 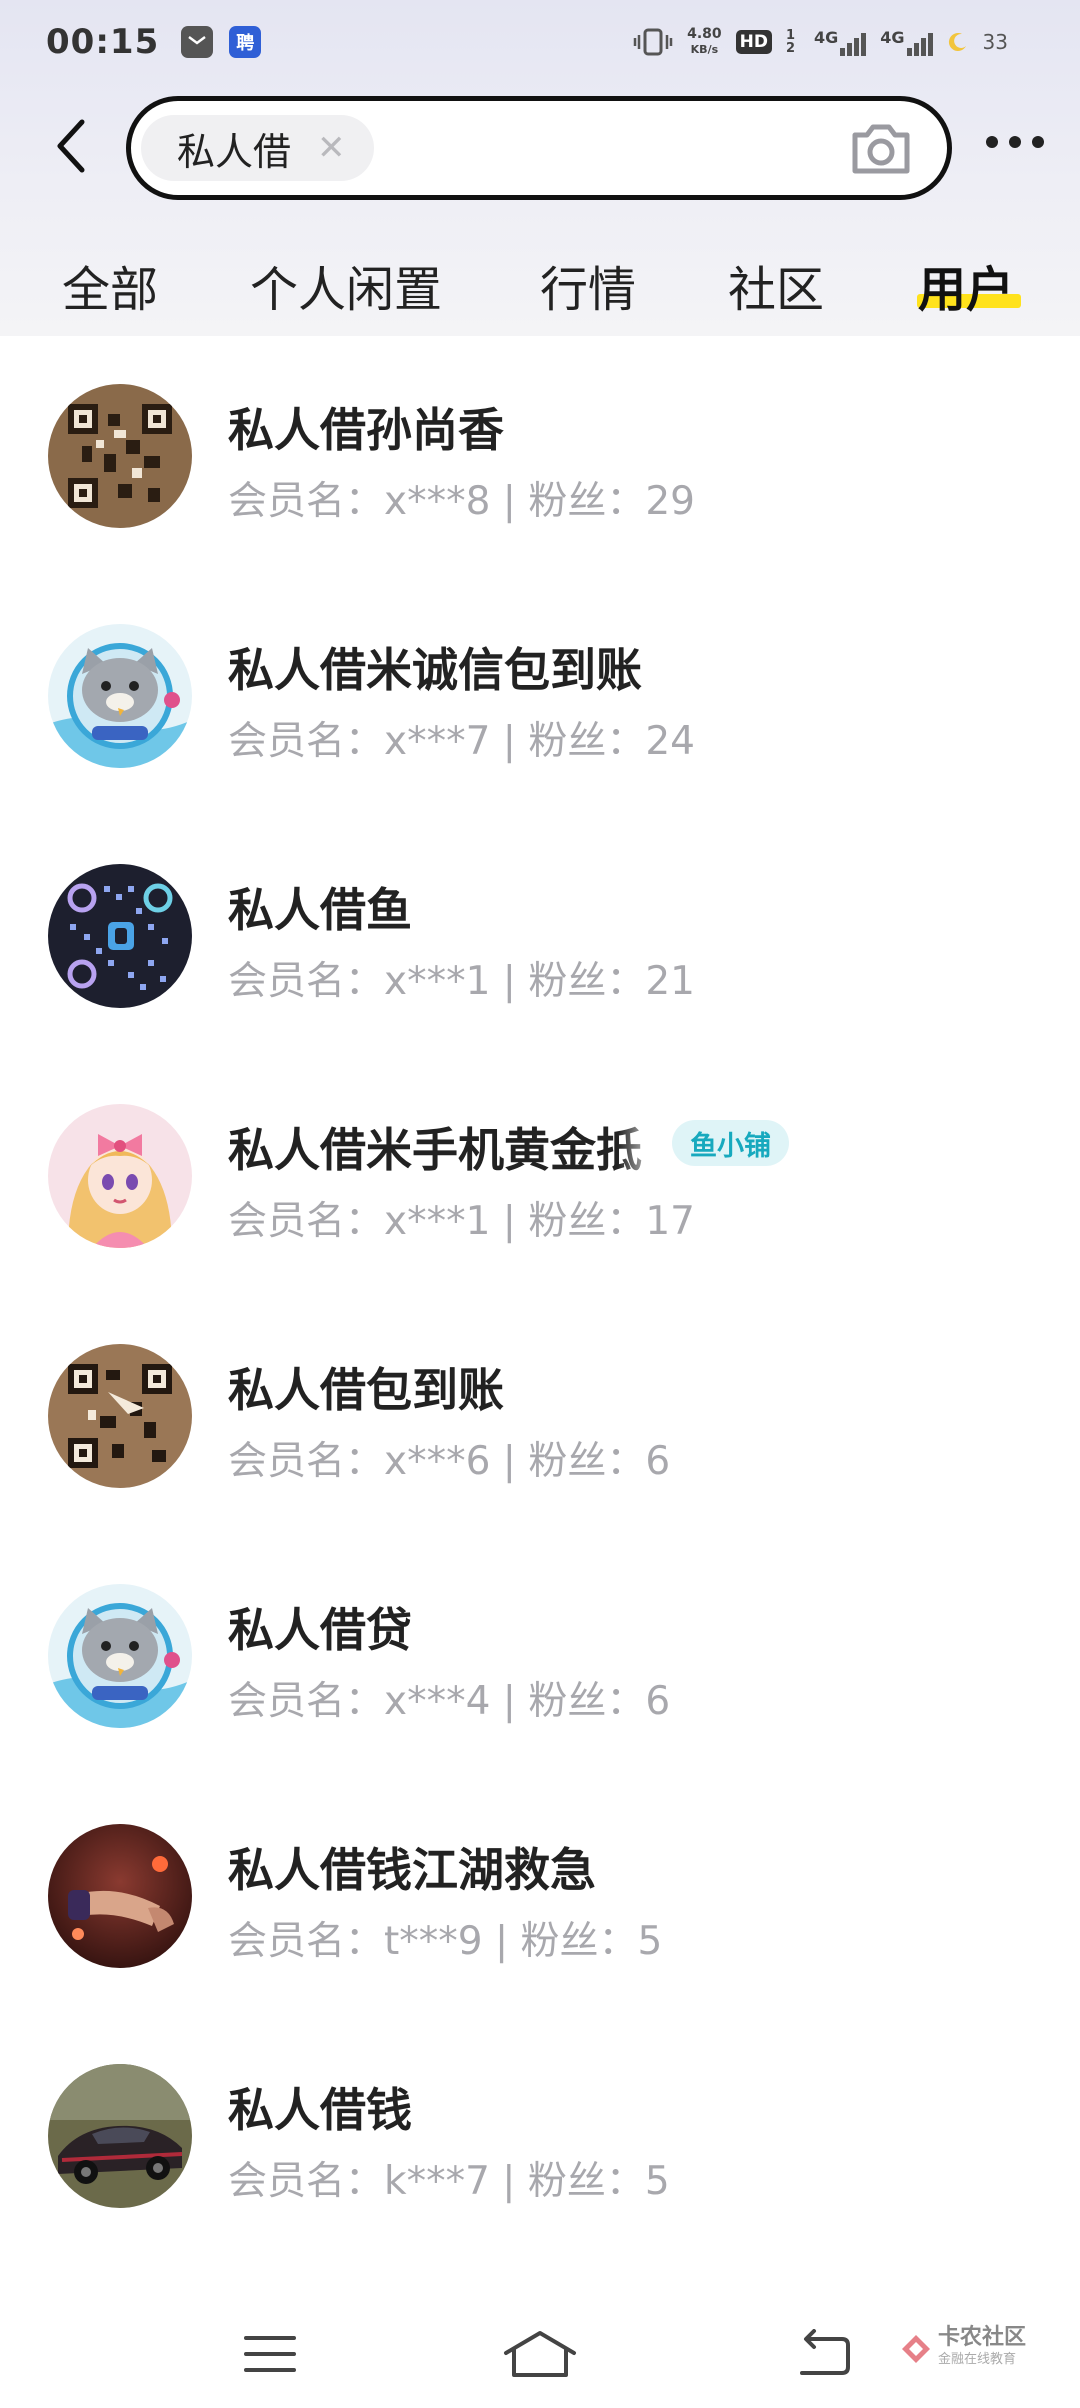 I want to click on home-button, so click(x=540, y=2354).